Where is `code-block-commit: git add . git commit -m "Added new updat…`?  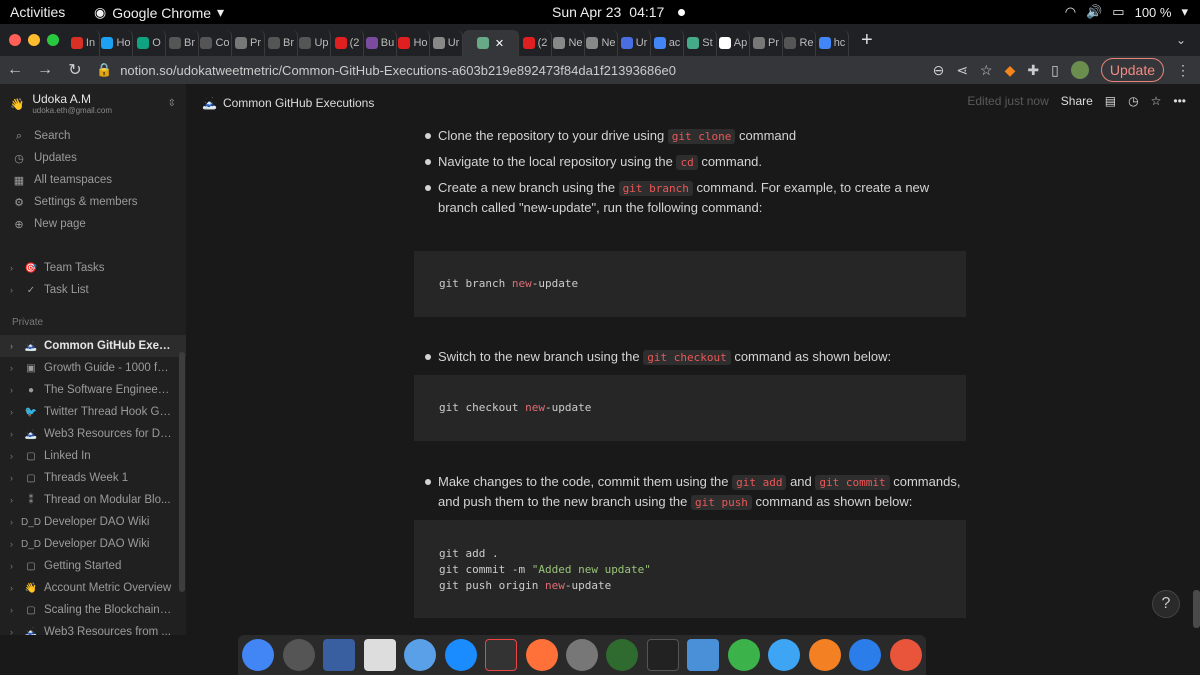 code-block-commit: git add . git commit -m "Added new updat… is located at coordinates (690, 569).